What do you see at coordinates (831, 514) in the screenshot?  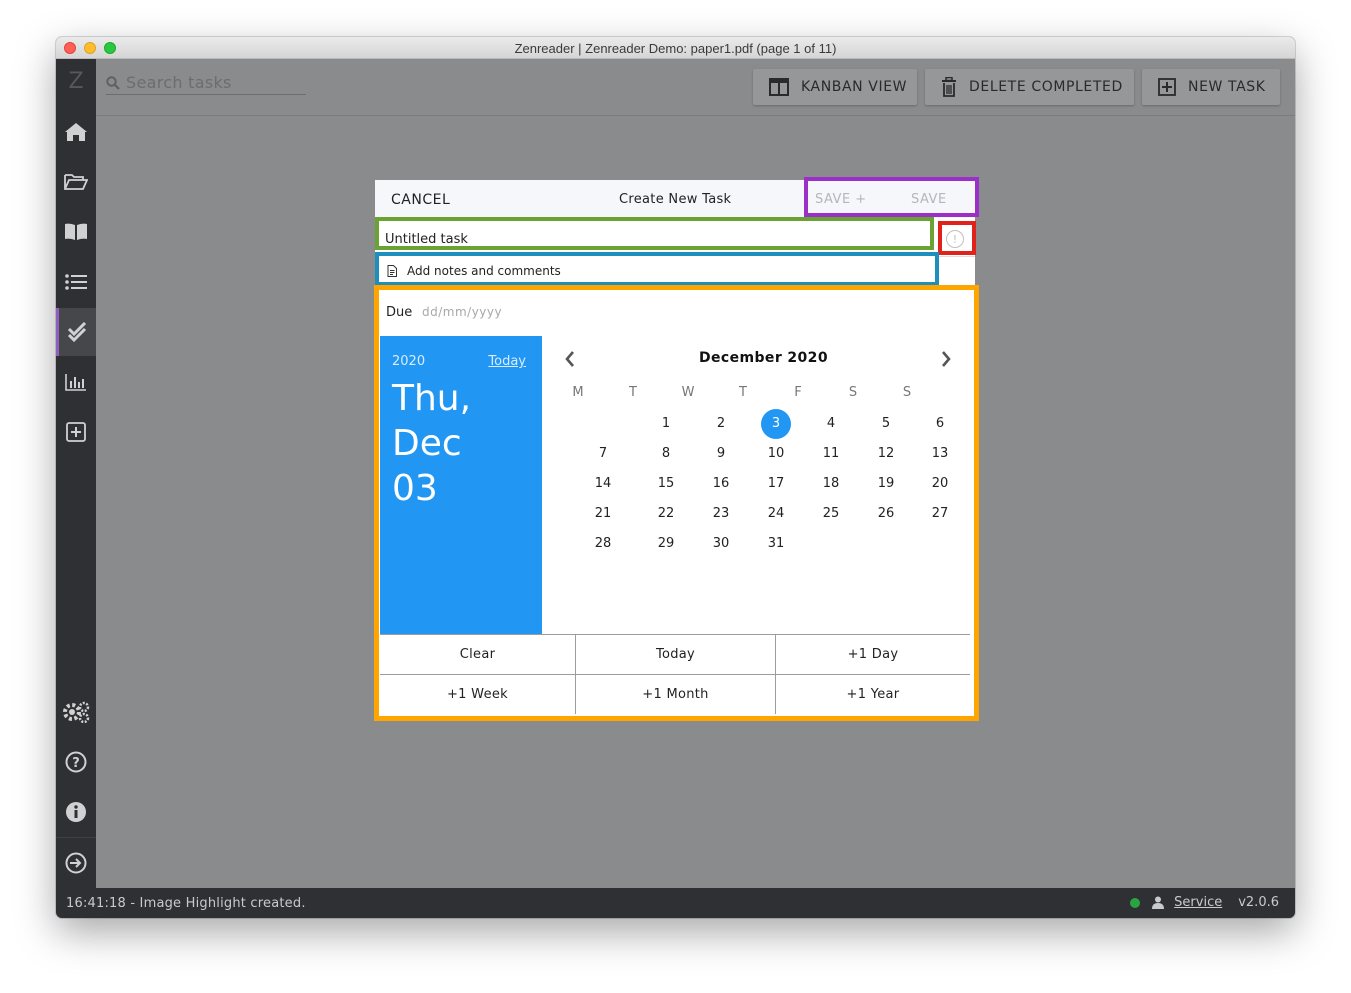 I see `calendar-day: 25` at bounding box center [831, 514].